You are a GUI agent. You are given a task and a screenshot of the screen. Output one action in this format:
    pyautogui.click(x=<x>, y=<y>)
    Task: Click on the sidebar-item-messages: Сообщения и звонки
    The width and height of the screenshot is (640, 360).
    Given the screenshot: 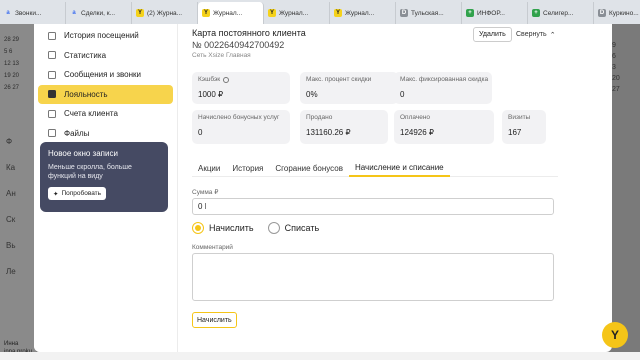 What is the action you would take?
    pyautogui.click(x=105, y=75)
    